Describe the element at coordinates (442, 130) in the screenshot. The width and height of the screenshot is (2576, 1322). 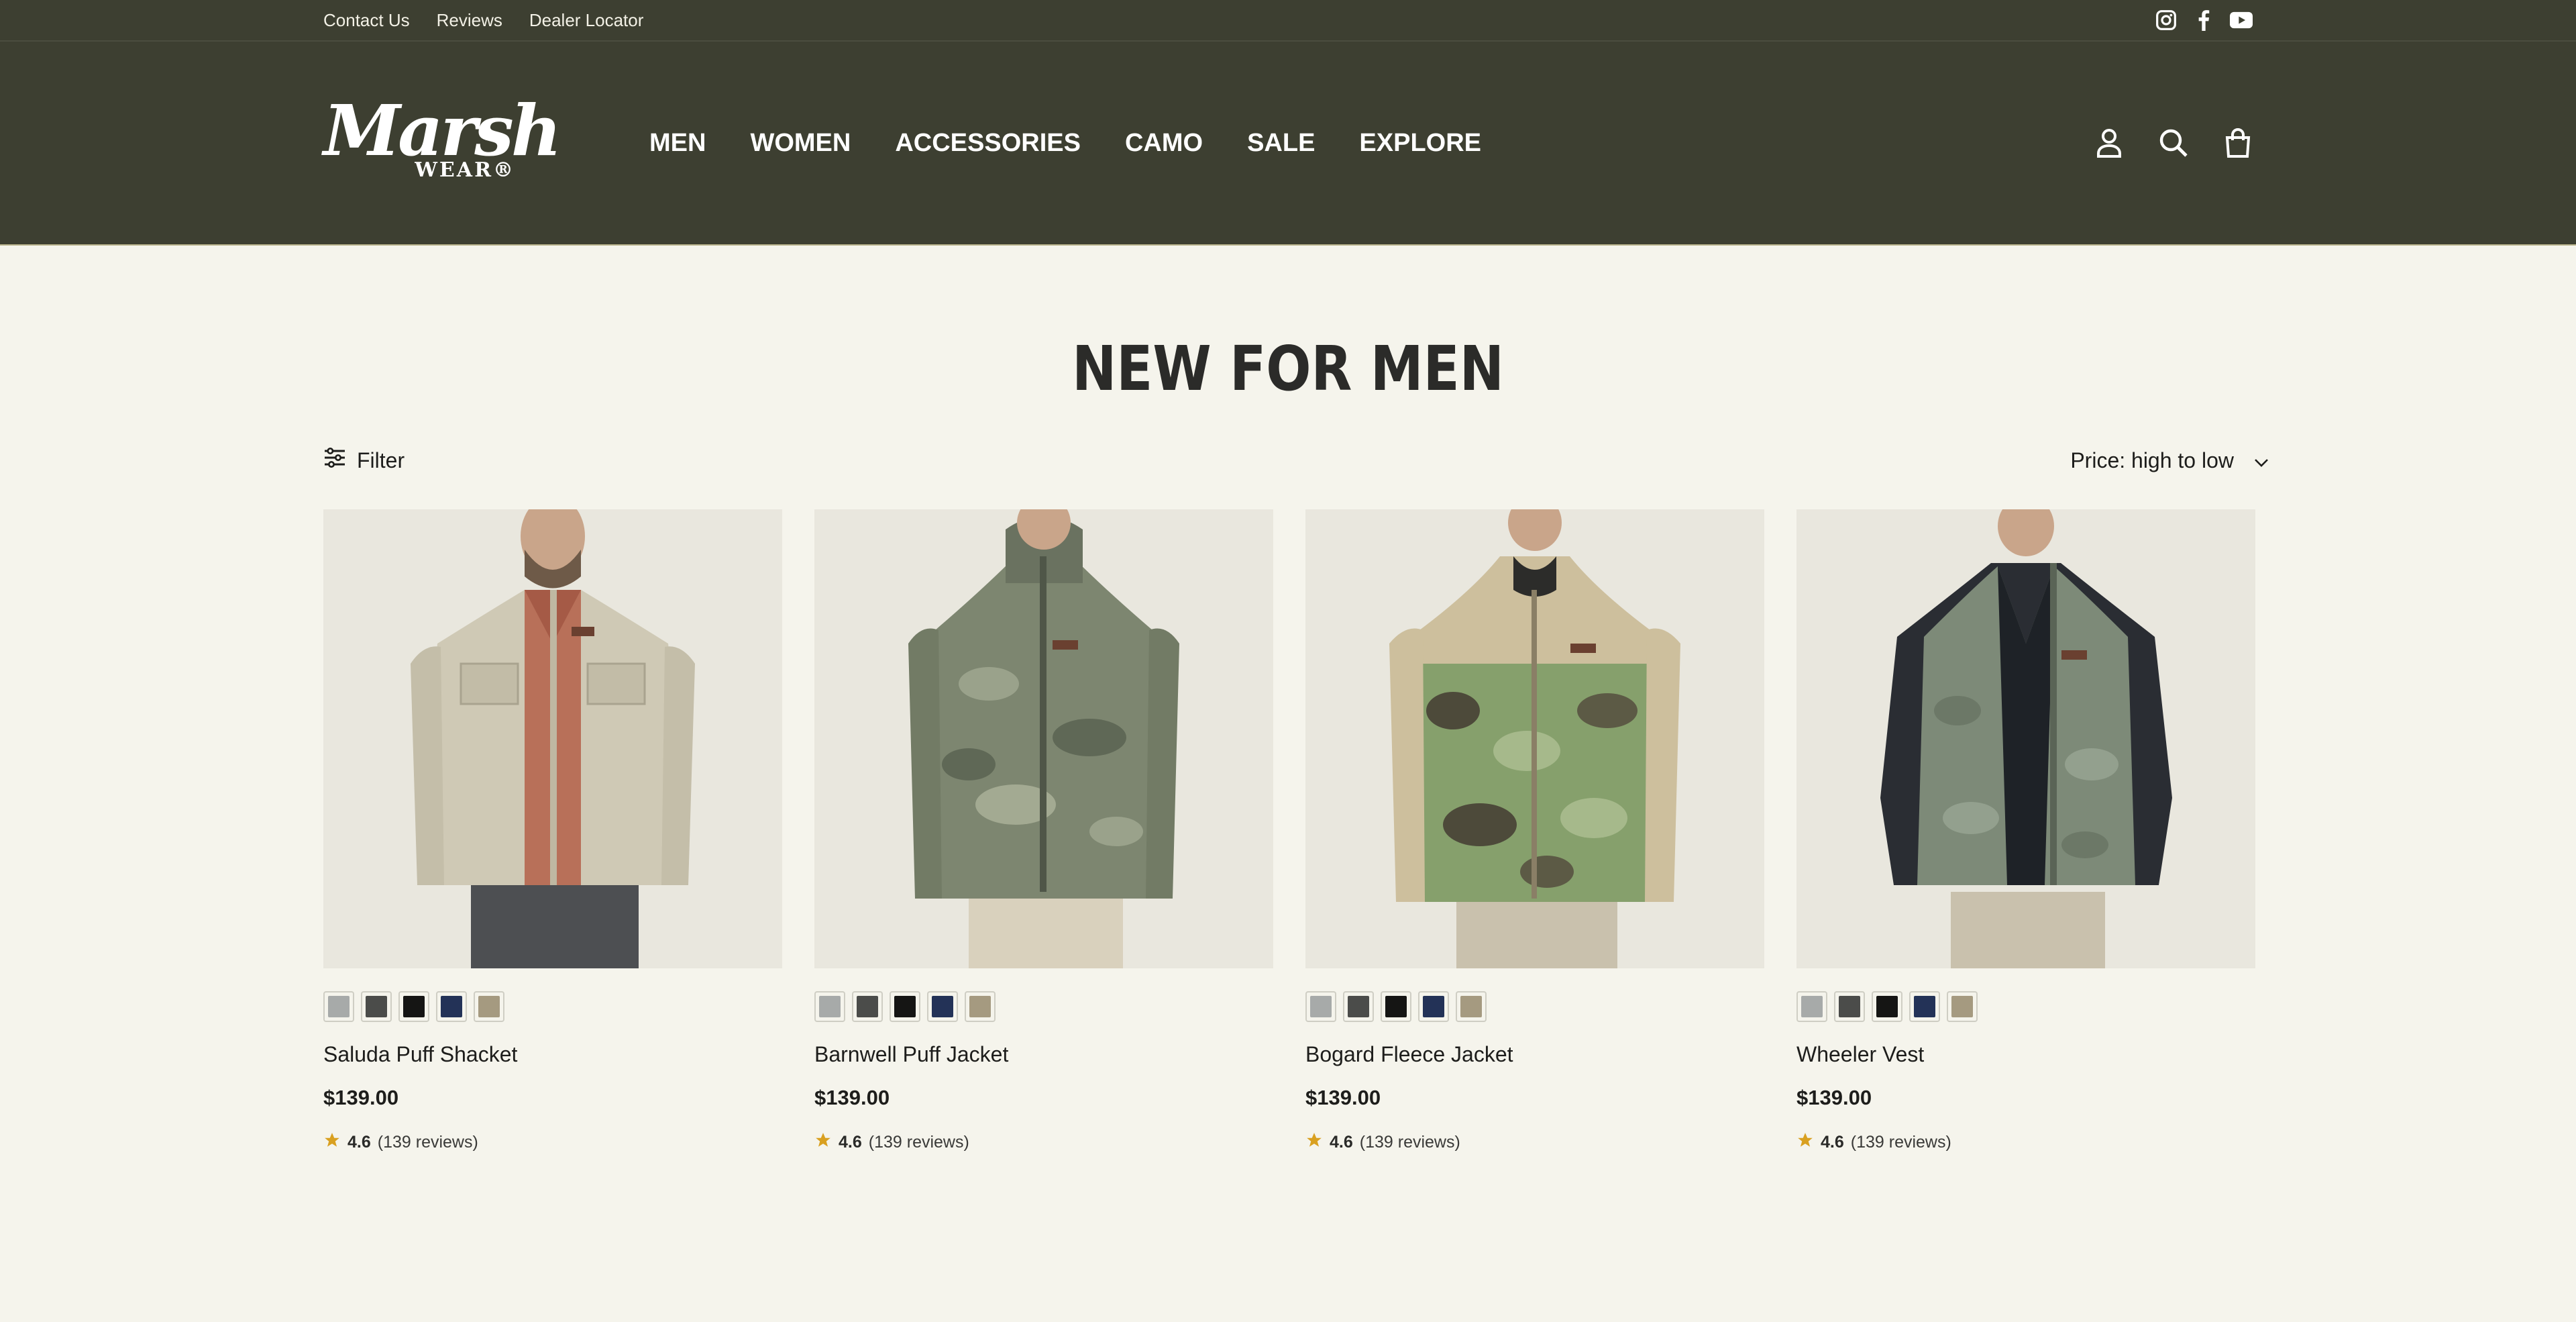
I see `logo-script: Marsh` at that location.